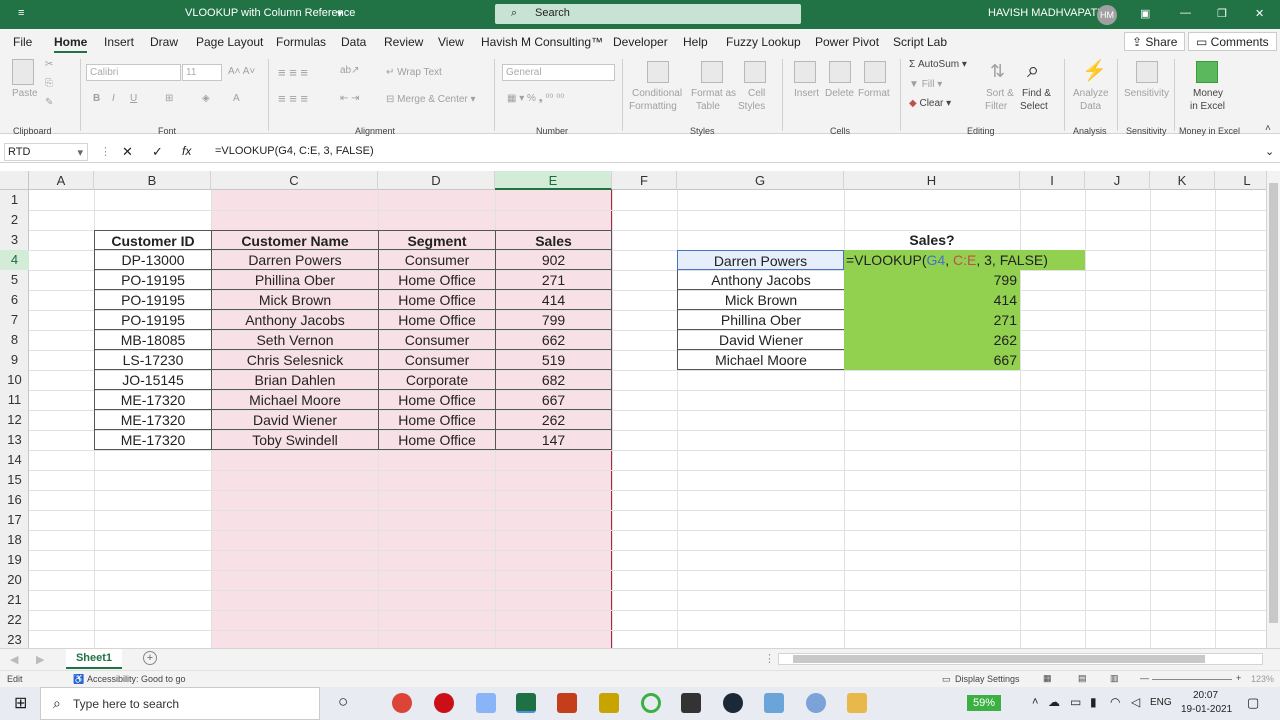  Describe the element at coordinates (486, 703) in the screenshot. I see `notepad-icon` at that location.